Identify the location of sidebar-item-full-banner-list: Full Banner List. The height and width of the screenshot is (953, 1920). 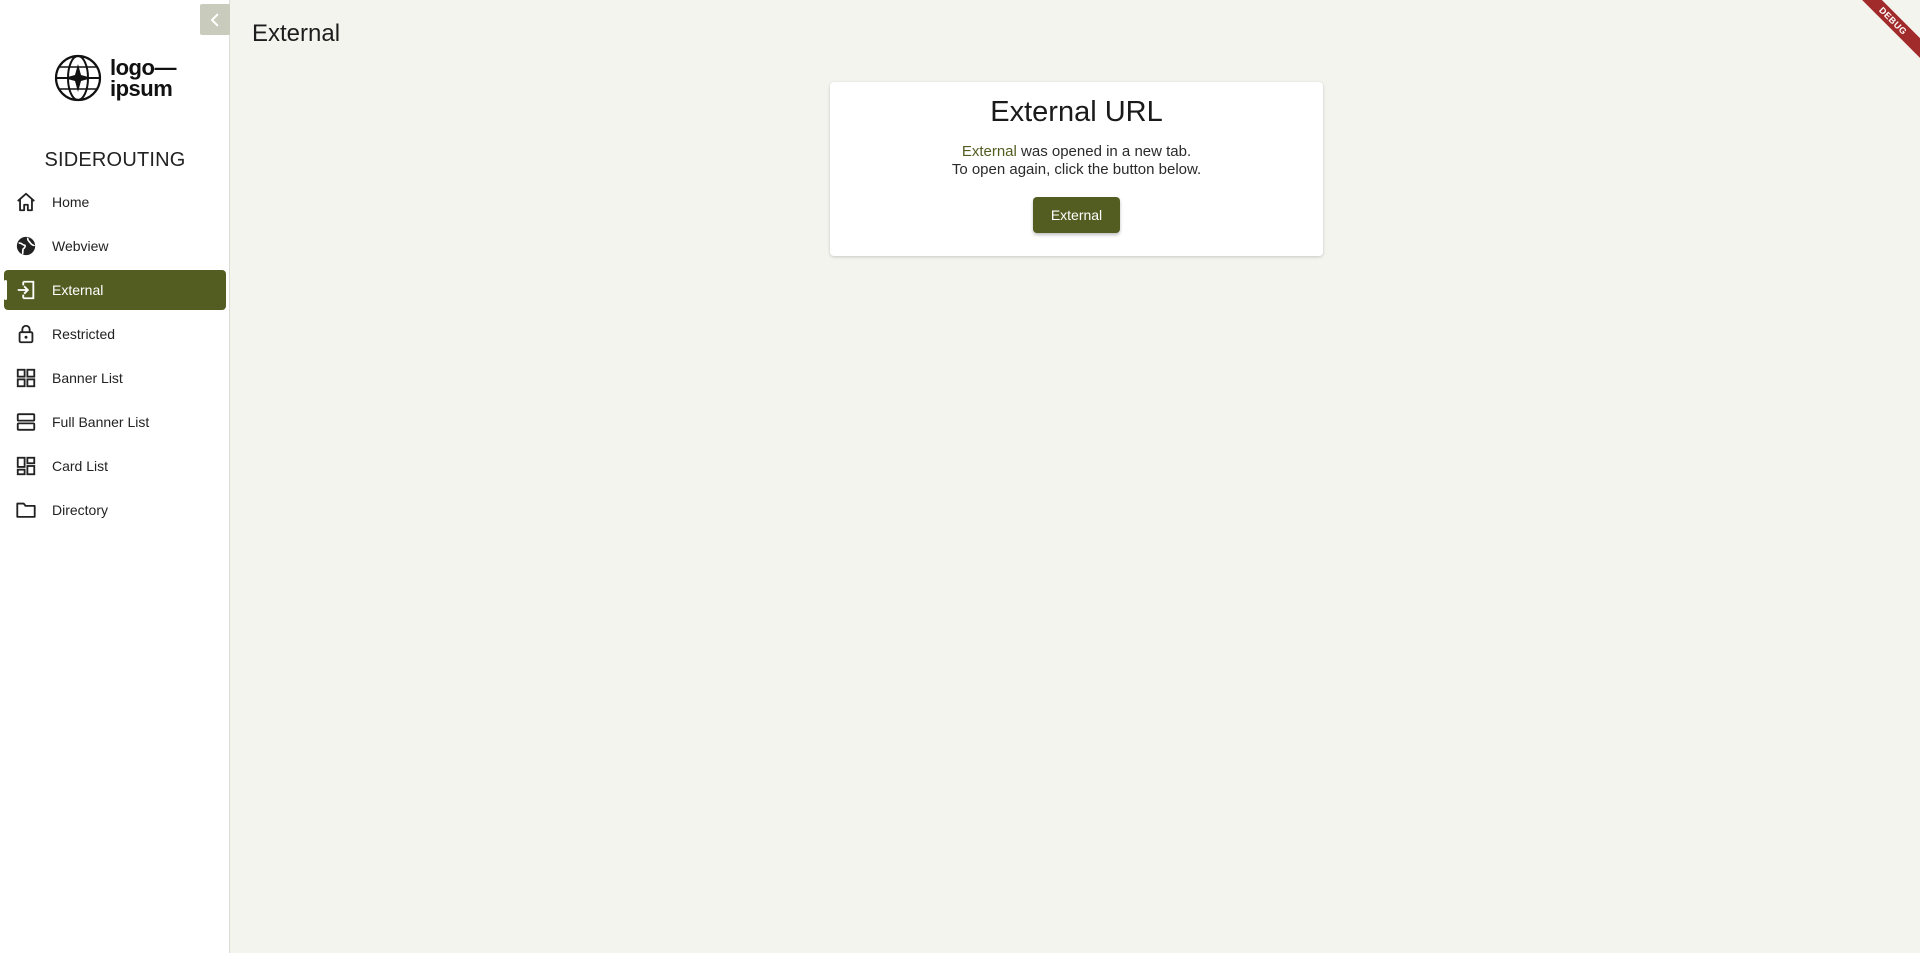
(115, 422).